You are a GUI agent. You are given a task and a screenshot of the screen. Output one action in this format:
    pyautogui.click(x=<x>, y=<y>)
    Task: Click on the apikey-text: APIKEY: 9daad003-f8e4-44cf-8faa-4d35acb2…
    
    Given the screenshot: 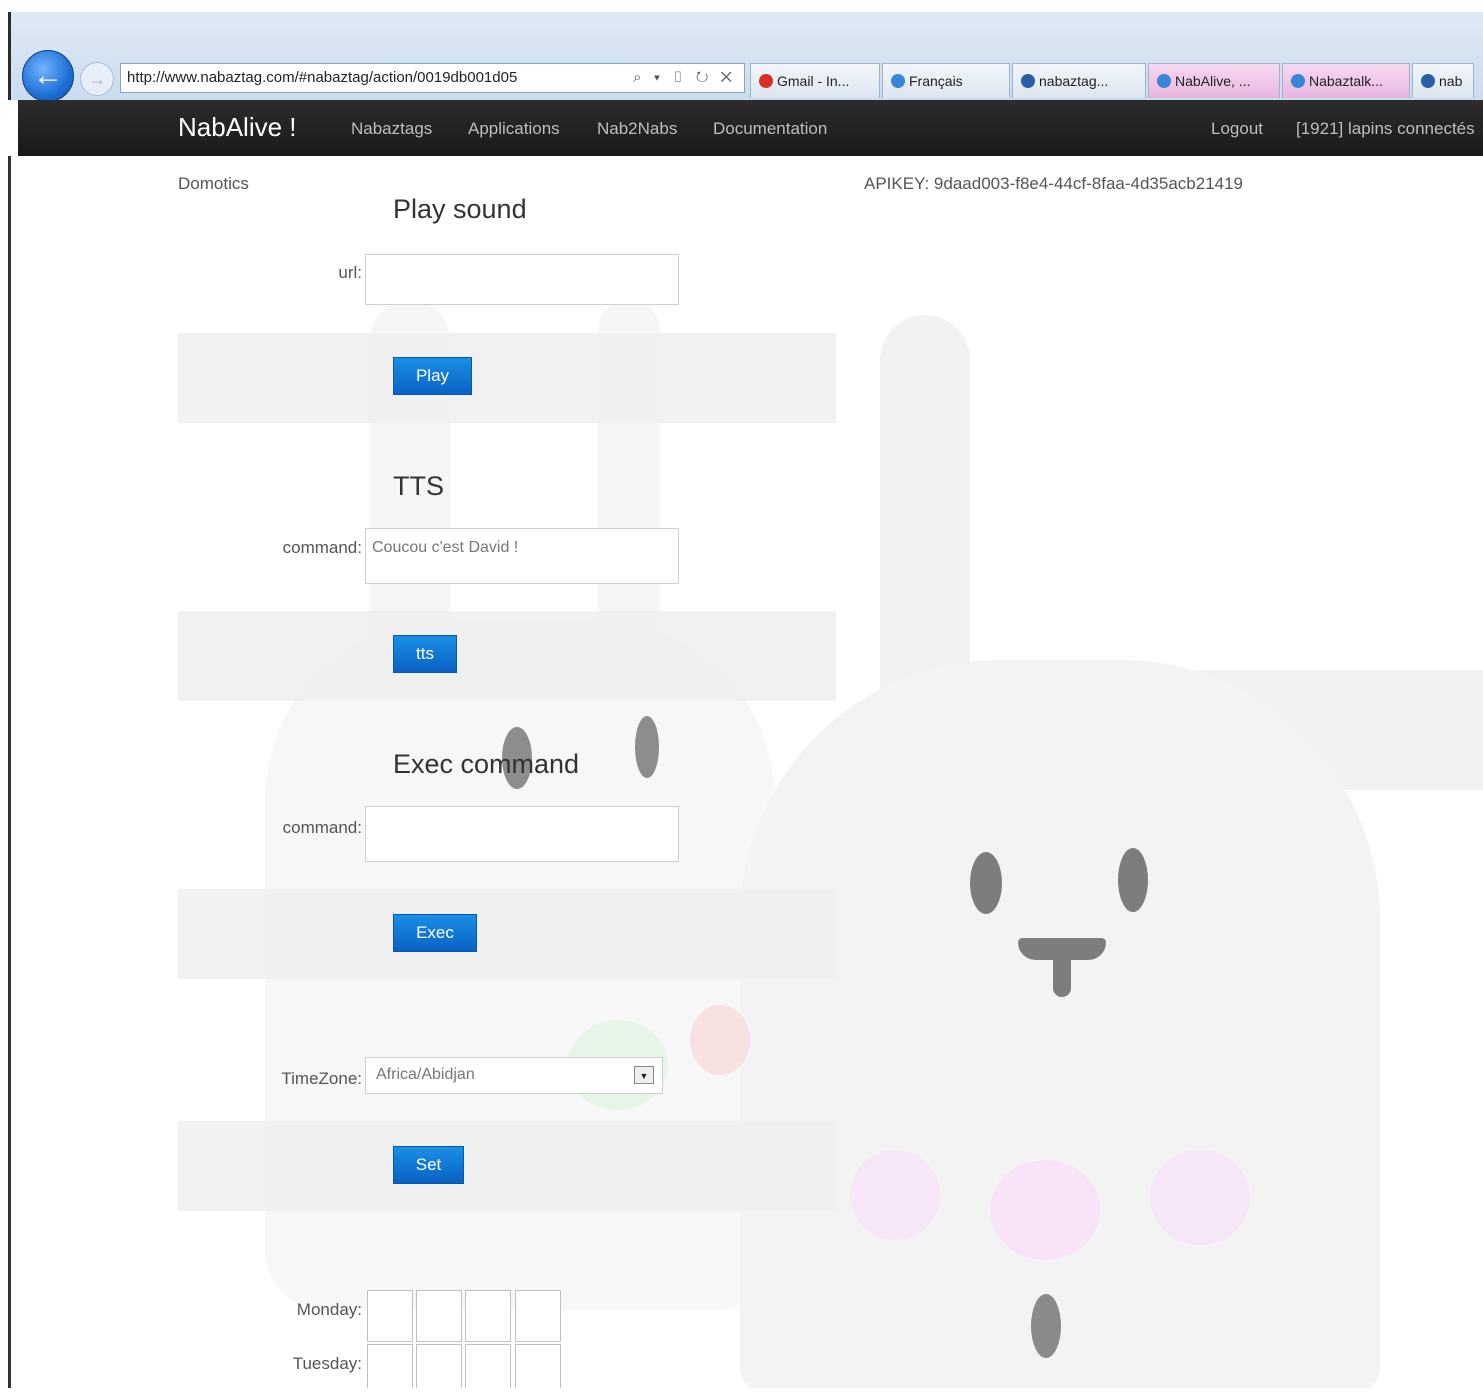 What is the action you would take?
    pyautogui.click(x=1054, y=183)
    